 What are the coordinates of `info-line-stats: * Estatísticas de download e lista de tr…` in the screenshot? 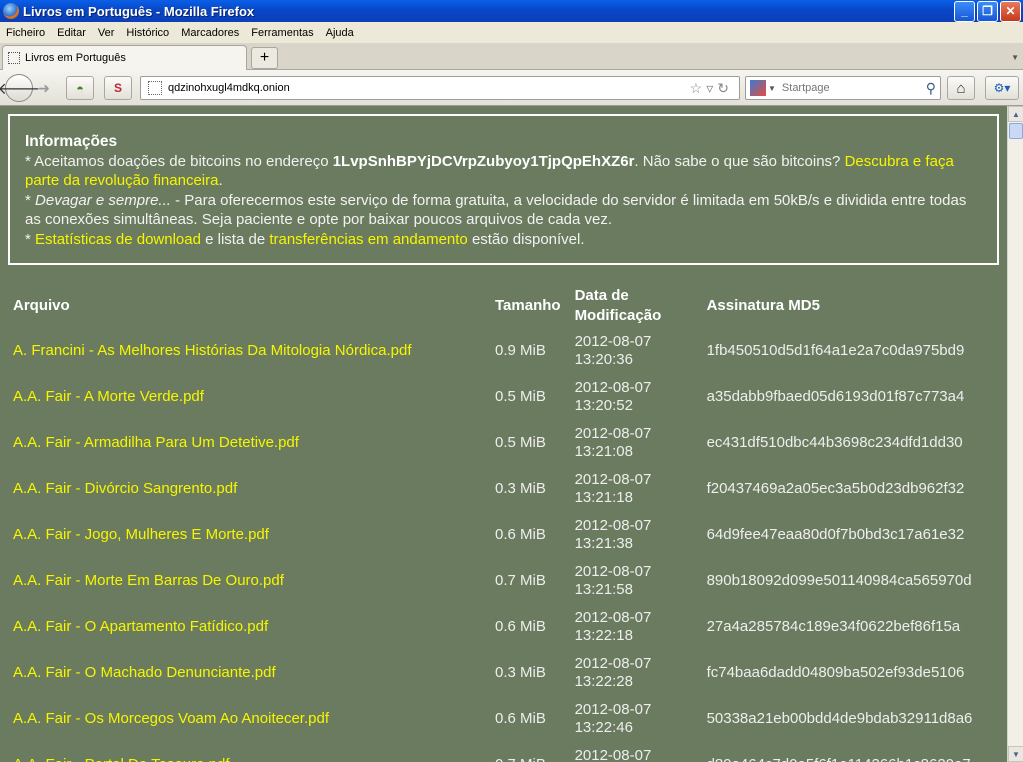 It's located at (503, 240).